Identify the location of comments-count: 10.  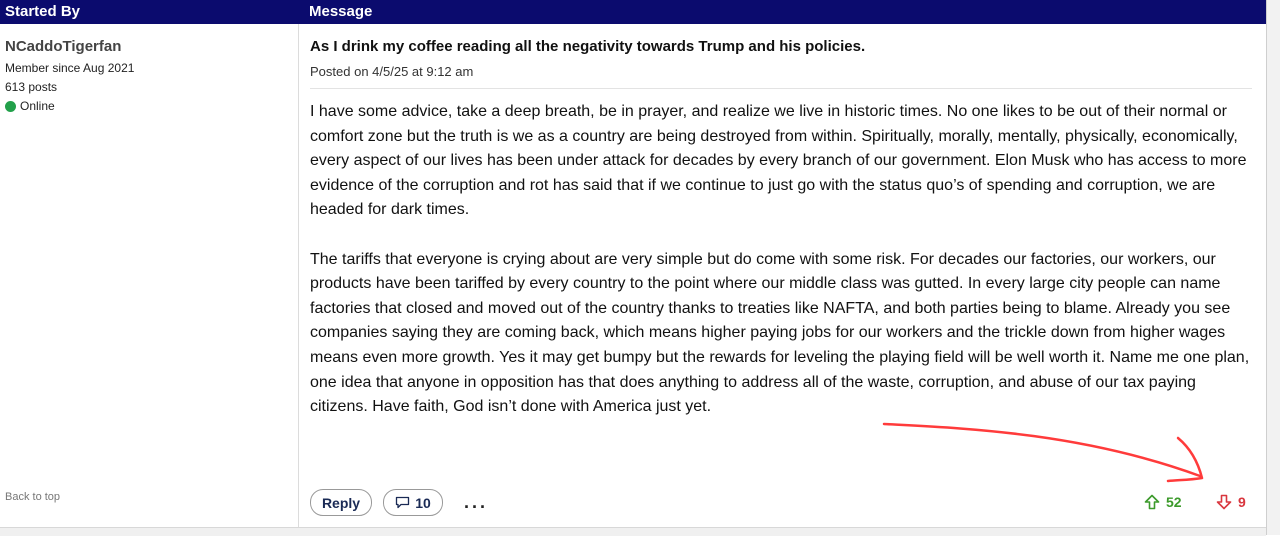
(423, 502).